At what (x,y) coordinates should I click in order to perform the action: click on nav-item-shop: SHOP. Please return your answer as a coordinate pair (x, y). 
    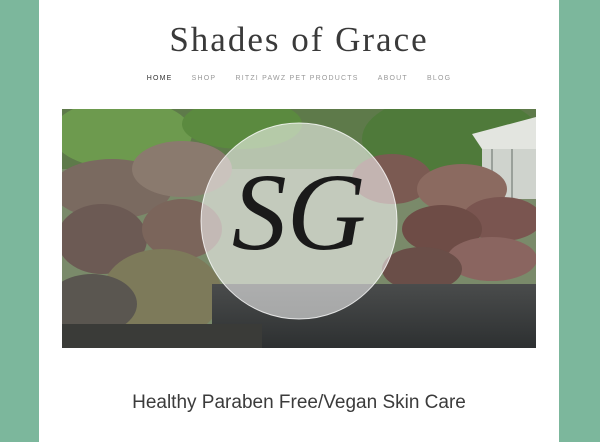
    Looking at the image, I should click on (204, 78).